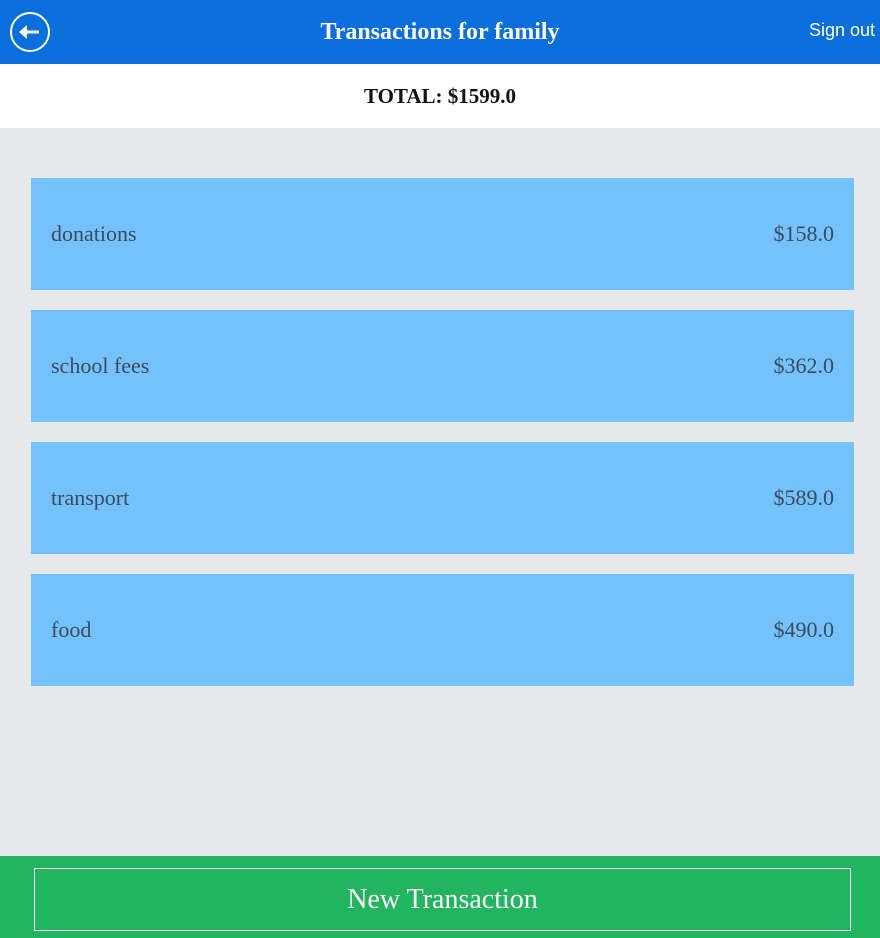 This screenshot has width=880, height=938. I want to click on page-title: Transactions for family, so click(440, 32).